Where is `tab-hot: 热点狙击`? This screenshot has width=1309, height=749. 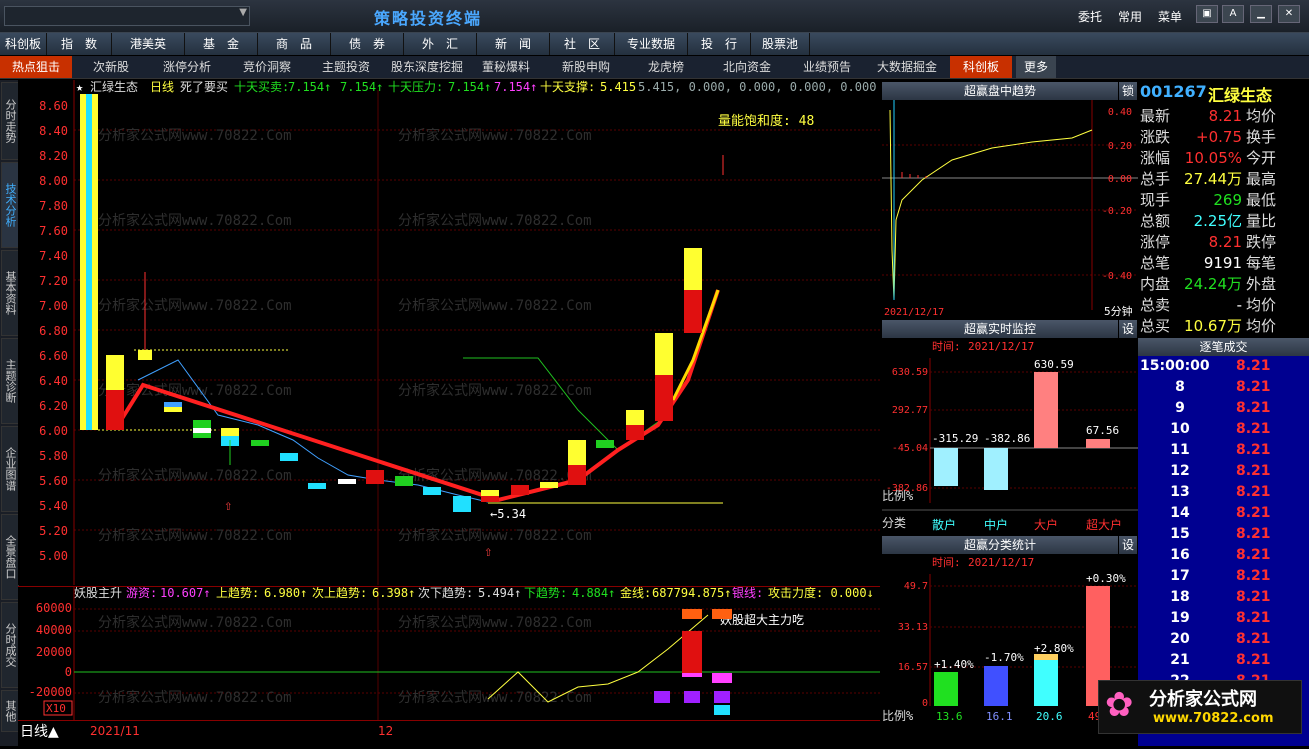
tab-hot: 热点狙击 is located at coordinates (36, 67).